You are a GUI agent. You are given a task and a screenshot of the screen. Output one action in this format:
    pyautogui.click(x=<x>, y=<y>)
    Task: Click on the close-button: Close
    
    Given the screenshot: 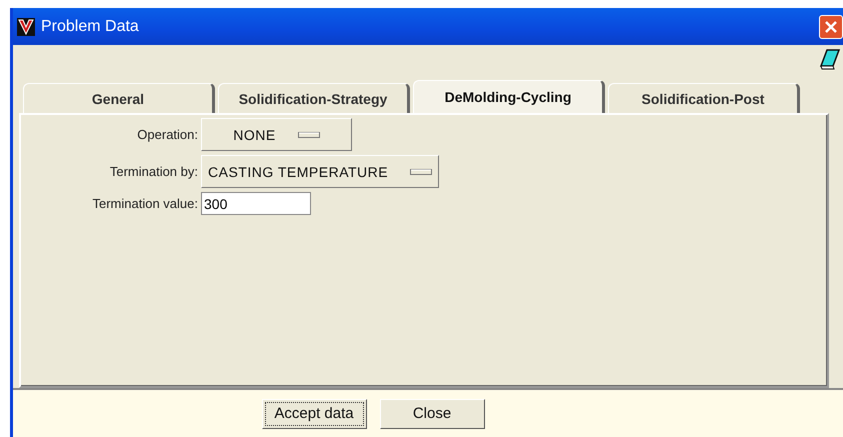 What is the action you would take?
    pyautogui.click(x=432, y=413)
    